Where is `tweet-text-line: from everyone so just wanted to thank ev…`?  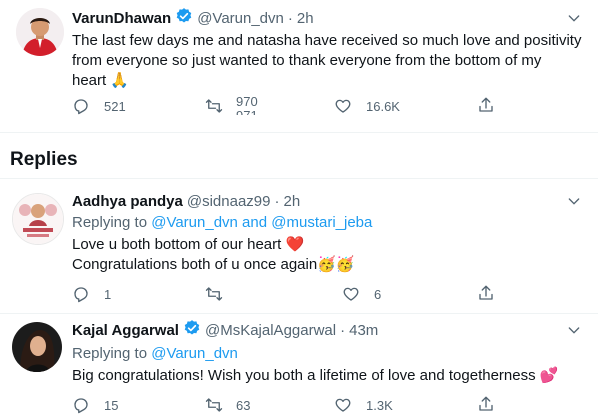 tweet-text-line: from everyone so just wanted to thank ev… is located at coordinates (307, 60).